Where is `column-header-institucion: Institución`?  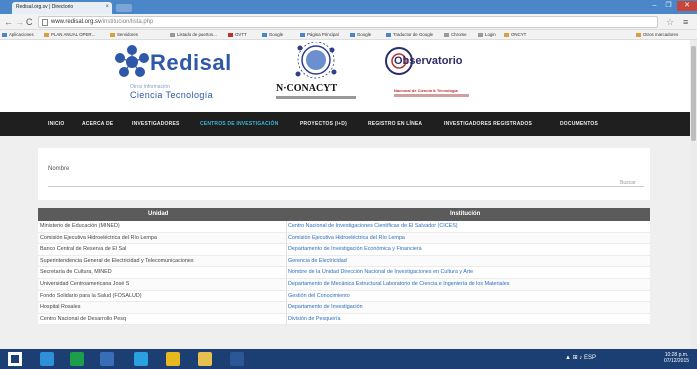
column-header-institucion: Institución is located at coordinates (465, 214).